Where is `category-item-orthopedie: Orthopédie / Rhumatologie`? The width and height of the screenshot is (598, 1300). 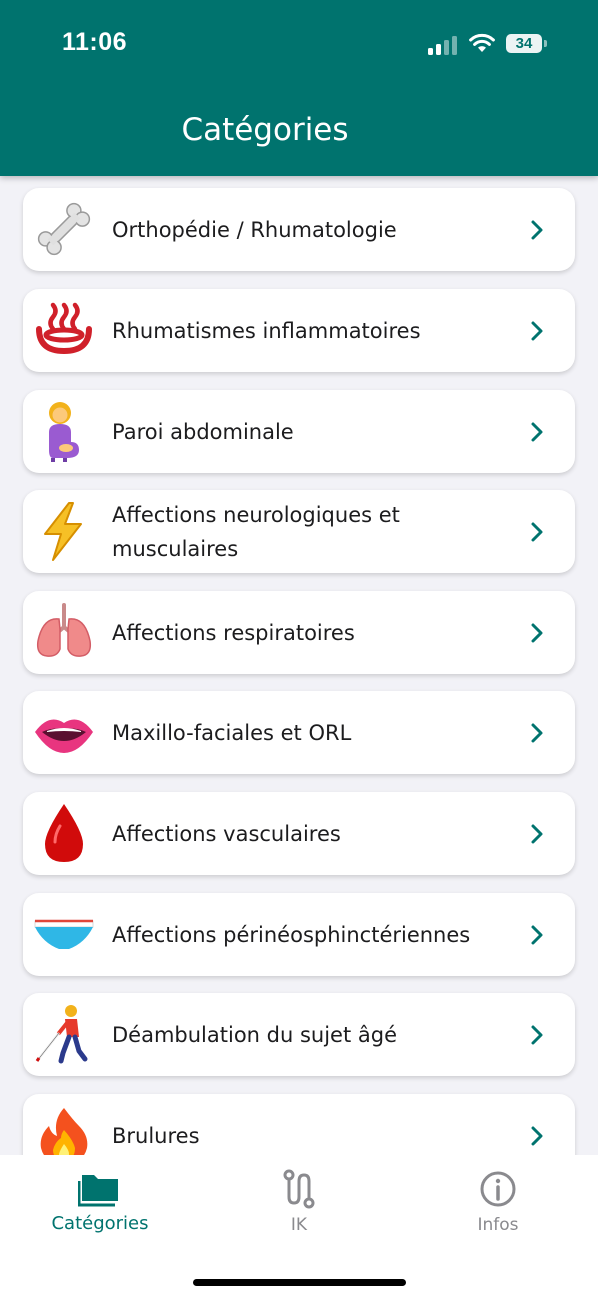 category-item-orthopedie: Orthopédie / Rhumatologie is located at coordinates (299, 229).